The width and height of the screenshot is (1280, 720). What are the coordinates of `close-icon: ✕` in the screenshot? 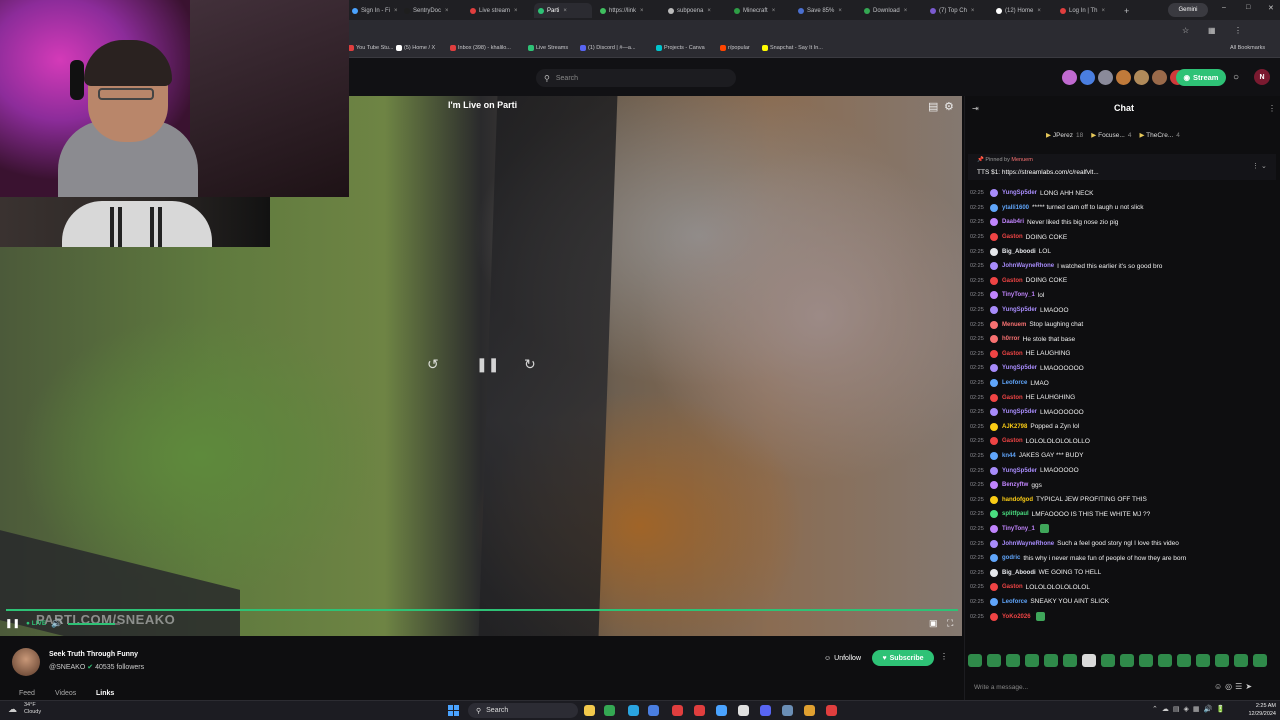 It's located at (1271, 8).